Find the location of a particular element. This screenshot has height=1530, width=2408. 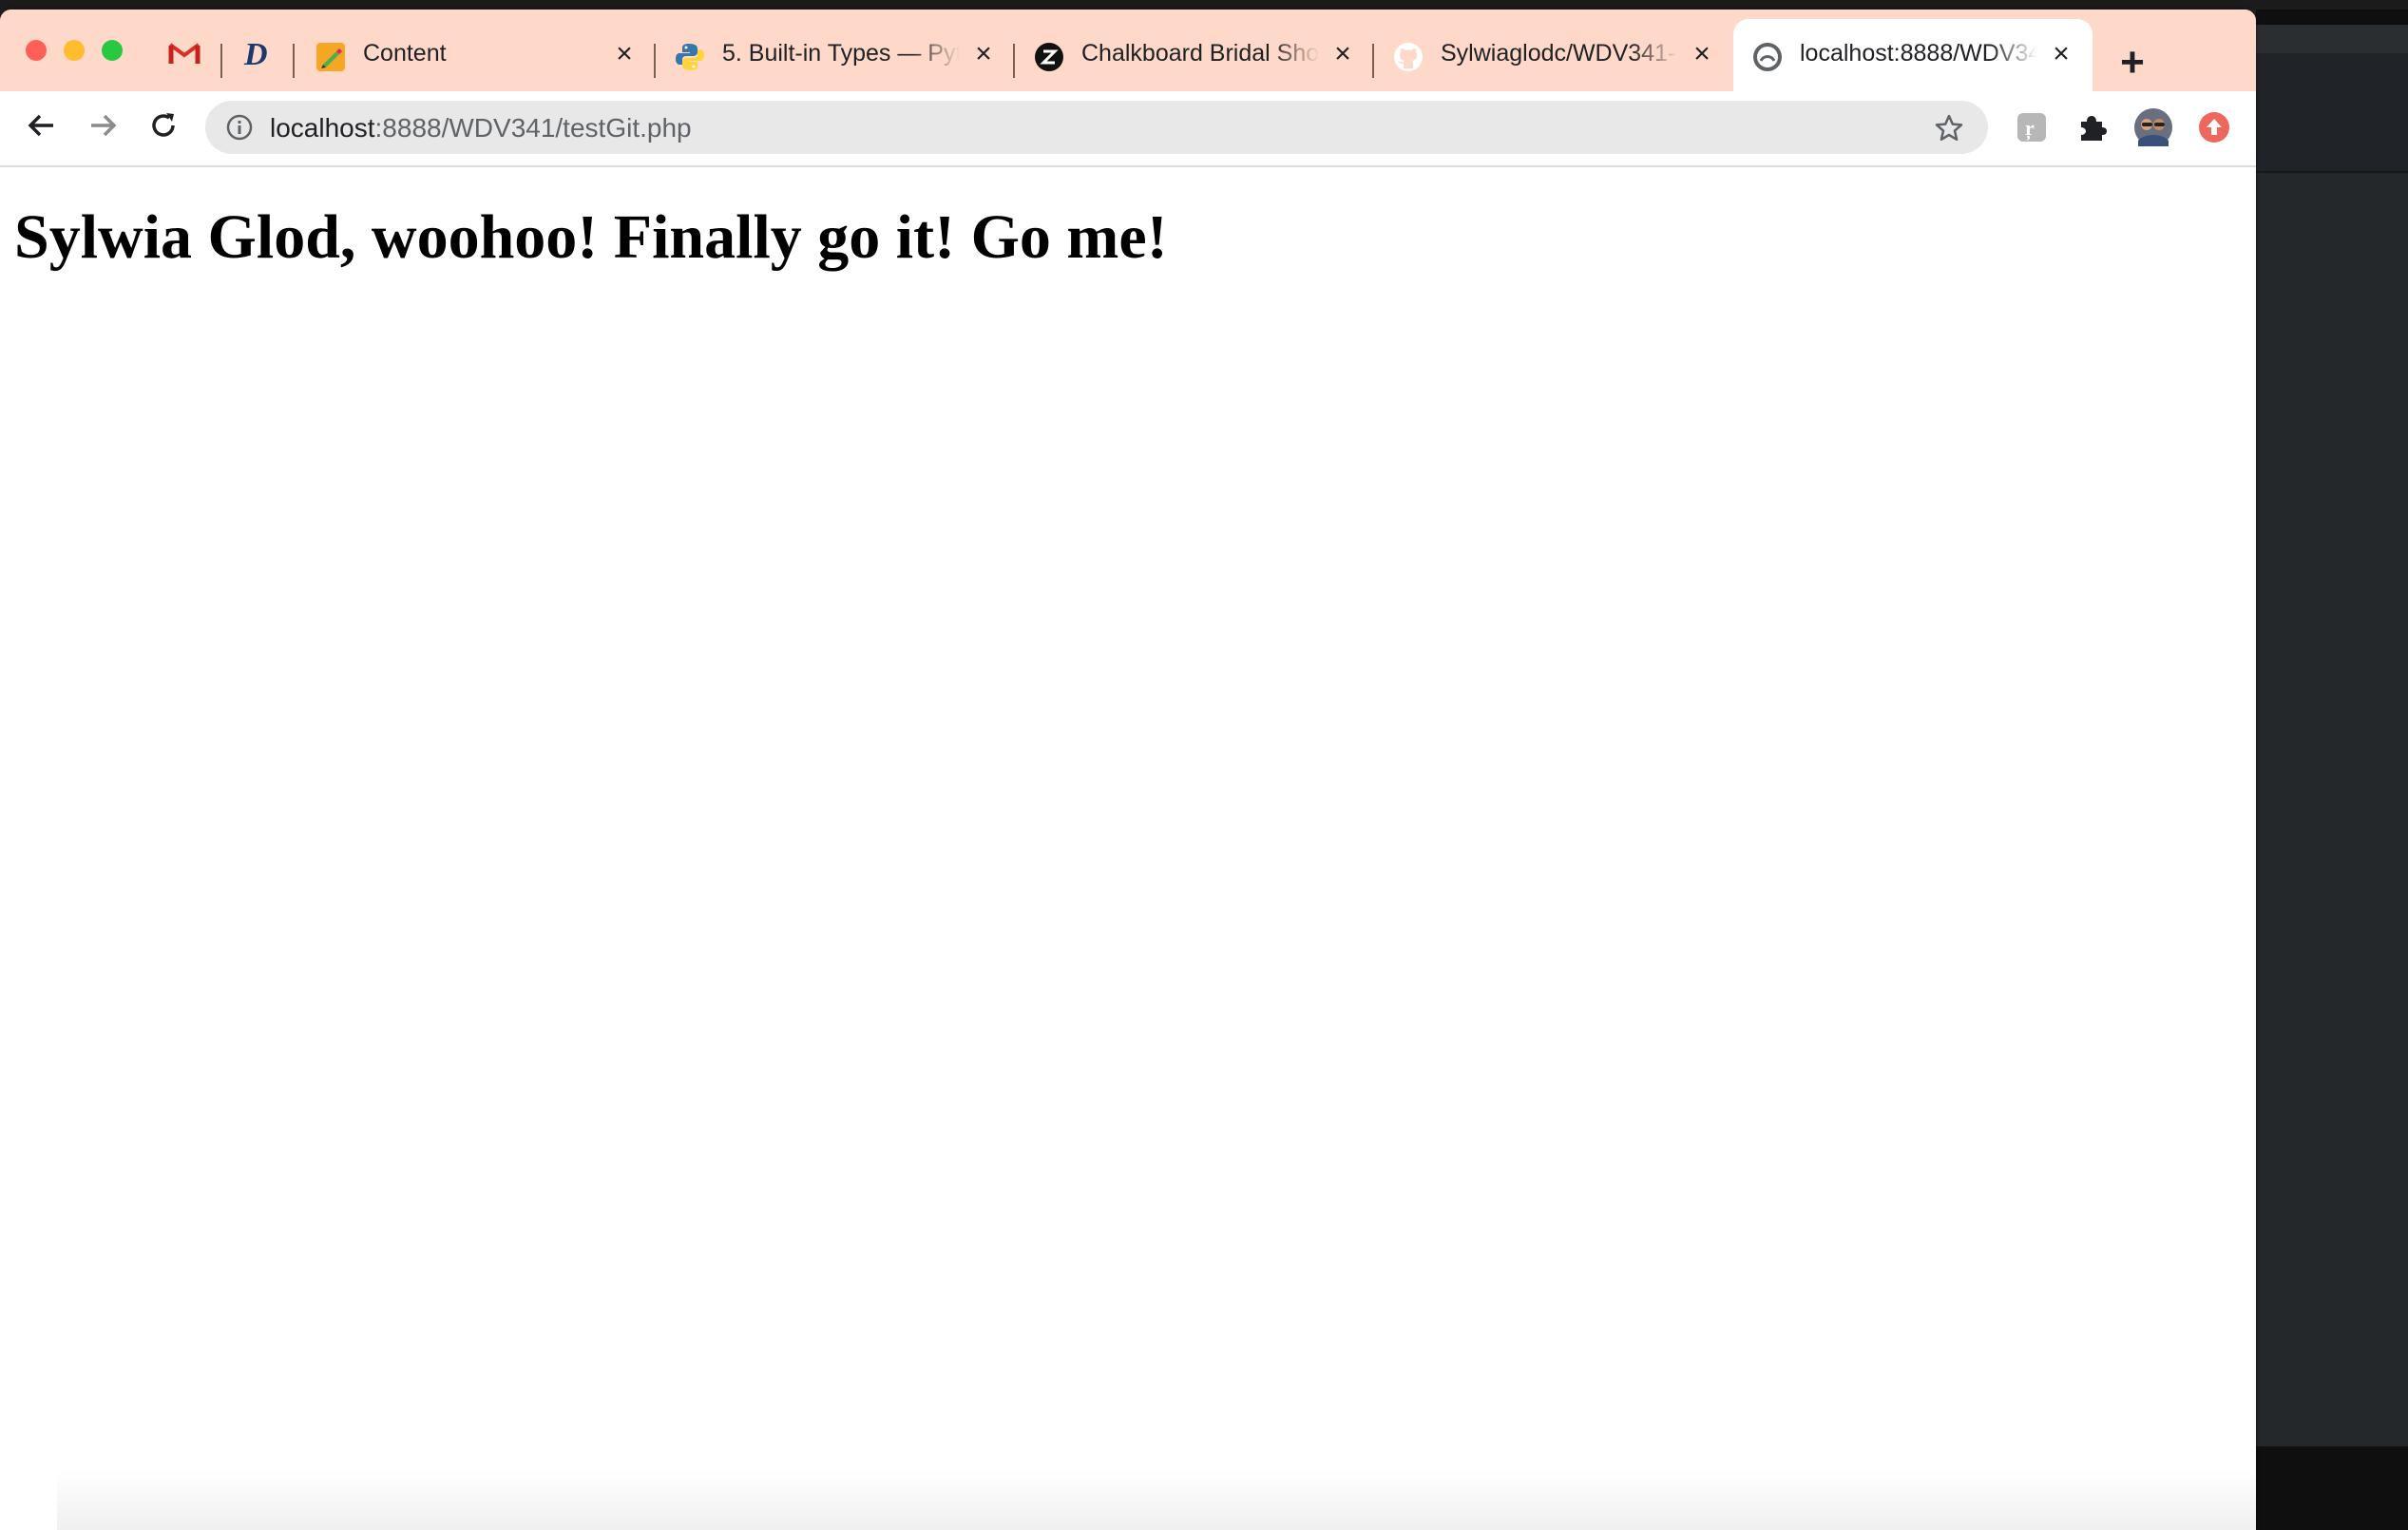

forward-button is located at coordinates (103, 127).